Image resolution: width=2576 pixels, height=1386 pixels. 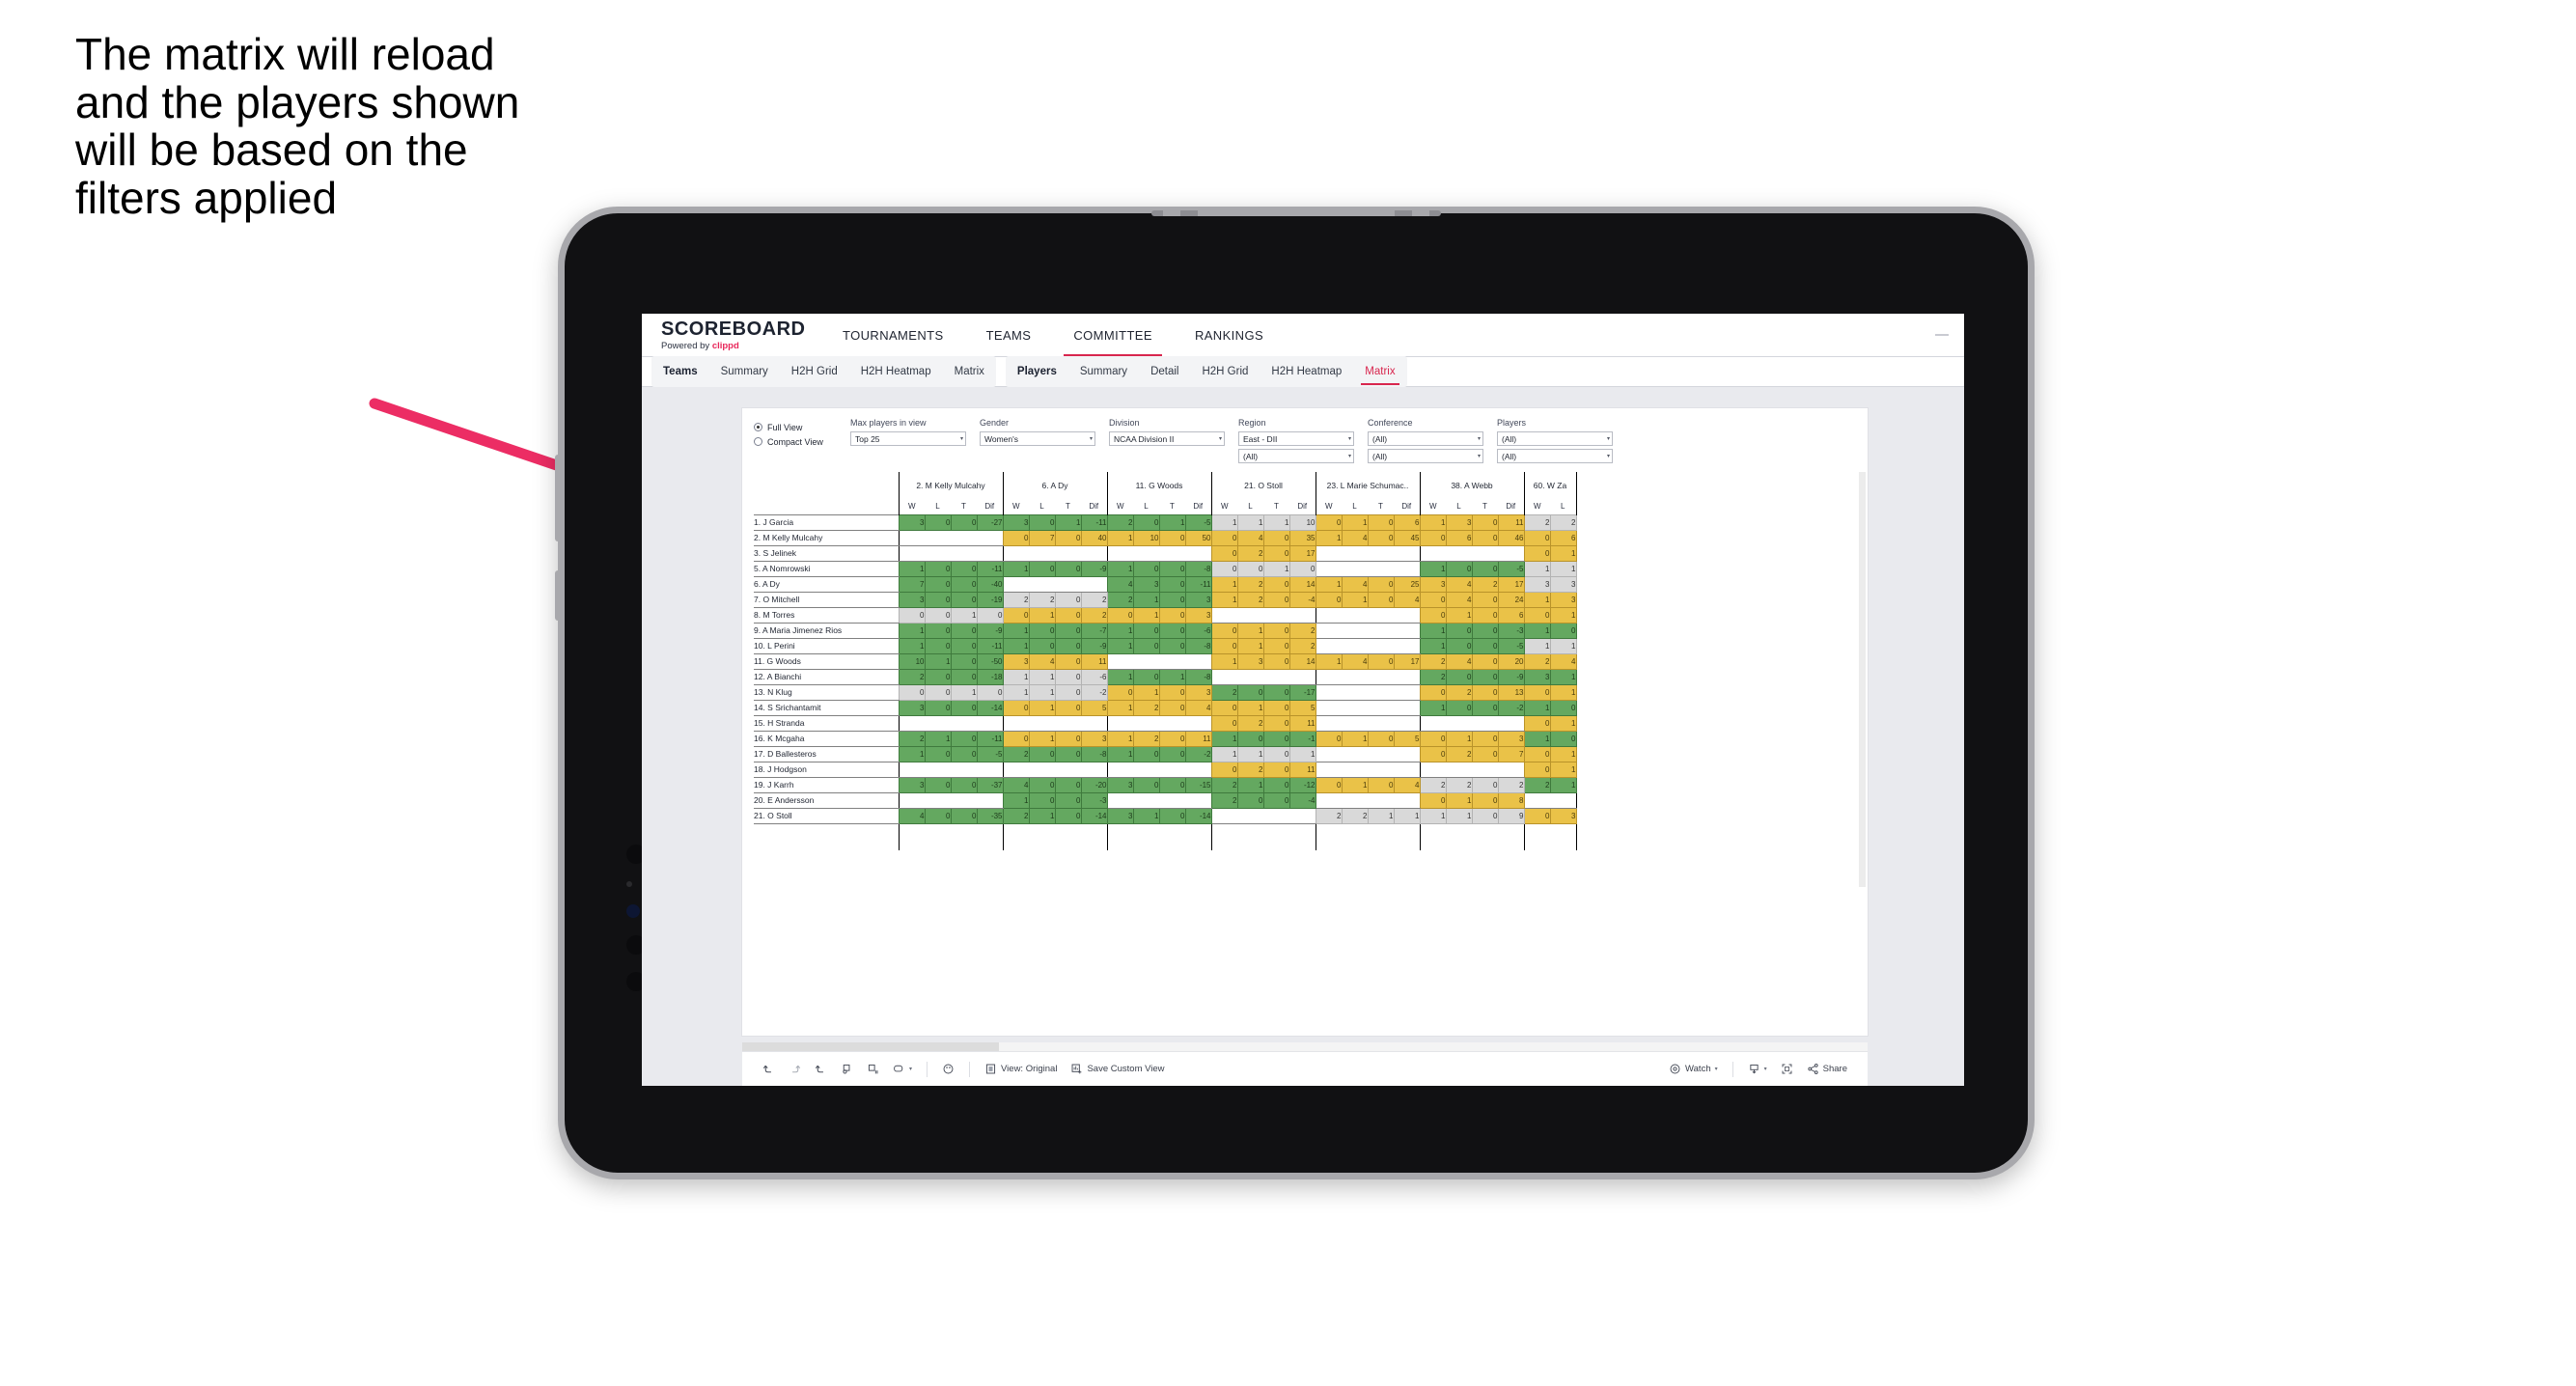 I want to click on download-button: ▾, so click(x=1757, y=1069).